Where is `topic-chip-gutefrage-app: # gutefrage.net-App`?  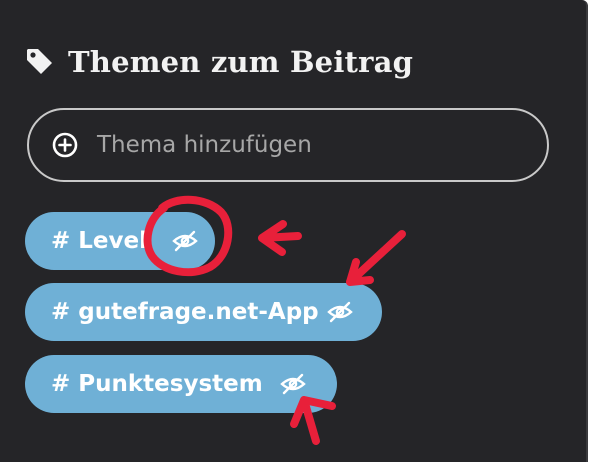
topic-chip-gutefrage-app: # gutefrage.net-App is located at coordinates (203, 312).